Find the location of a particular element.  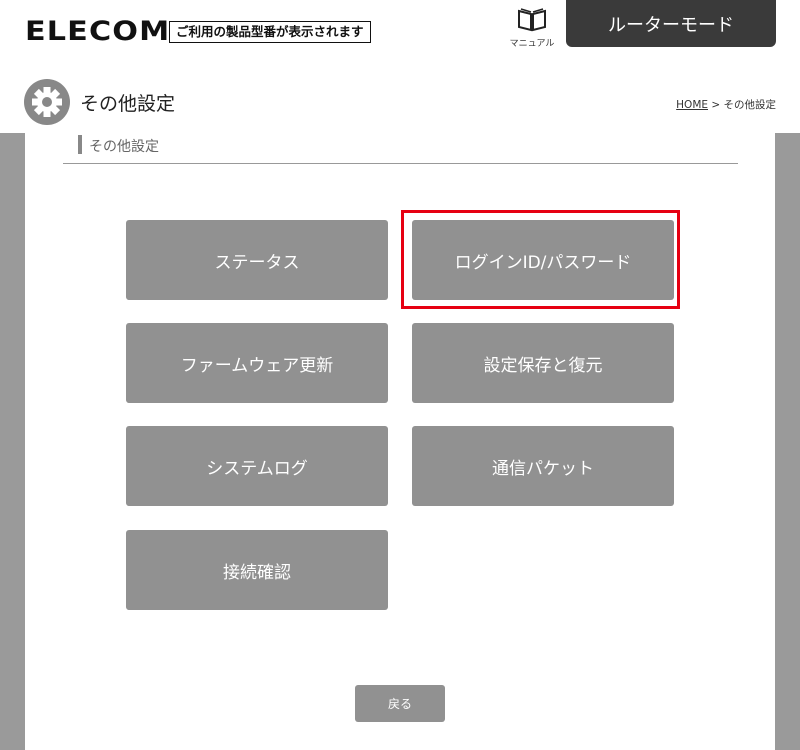

book-icon is located at coordinates (532, 20).